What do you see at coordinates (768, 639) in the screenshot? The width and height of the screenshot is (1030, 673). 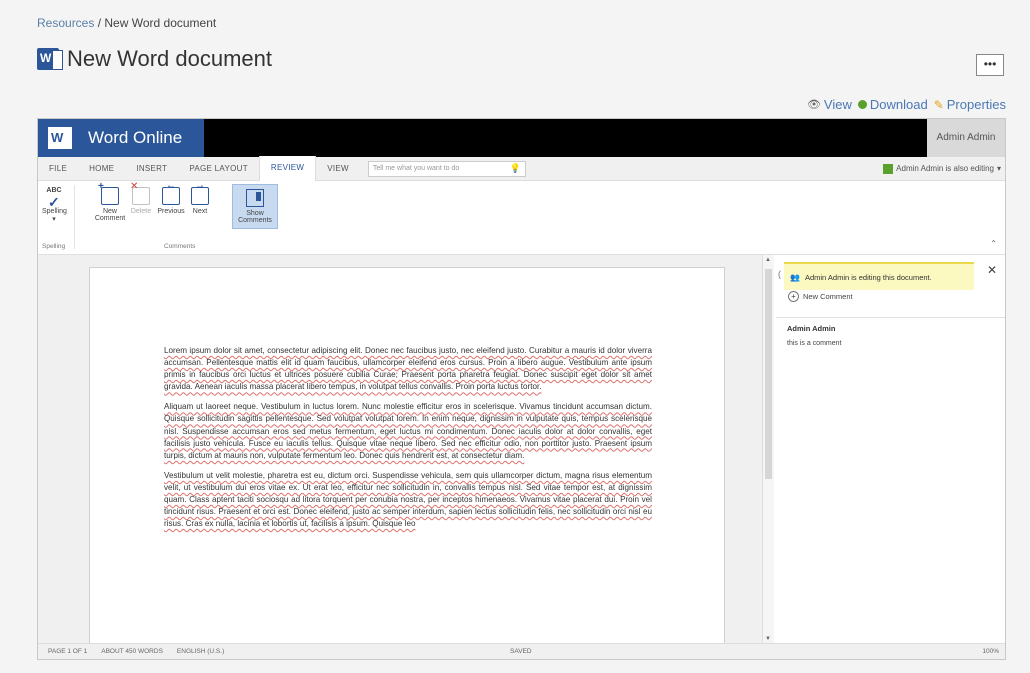 I see `scroll-down-icon: ▼` at bounding box center [768, 639].